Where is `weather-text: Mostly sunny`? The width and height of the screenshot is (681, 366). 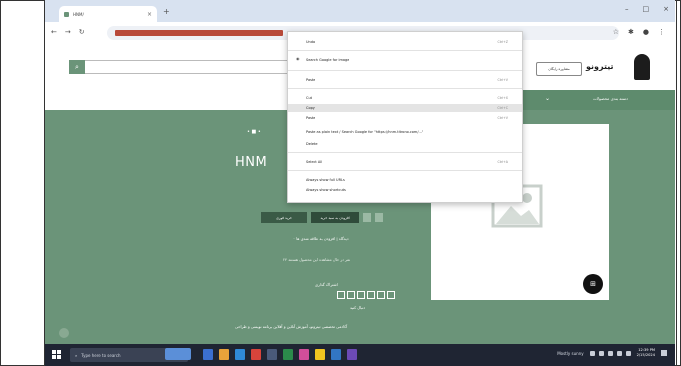
weather-text: Mostly sunny is located at coordinates (570, 353).